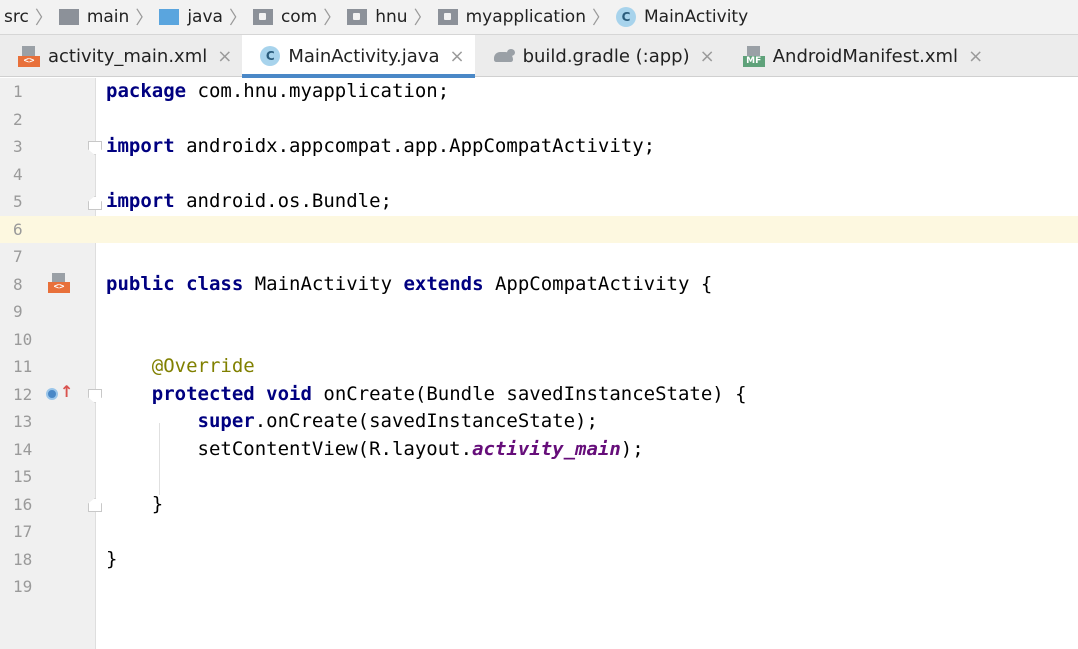  What do you see at coordinates (397, 421) in the screenshot?
I see `code-text: super.onCreate(savedInstanceState);` at bounding box center [397, 421].